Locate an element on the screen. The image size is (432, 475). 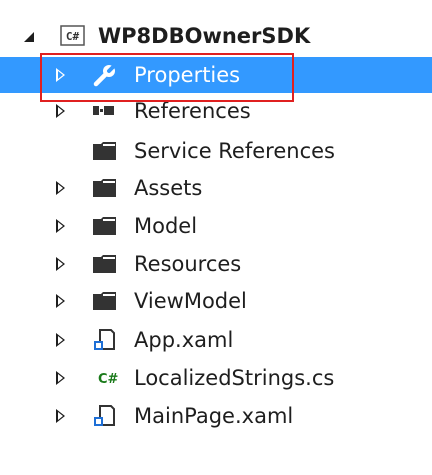
tree-item-label: Service References is located at coordinates (234, 151).